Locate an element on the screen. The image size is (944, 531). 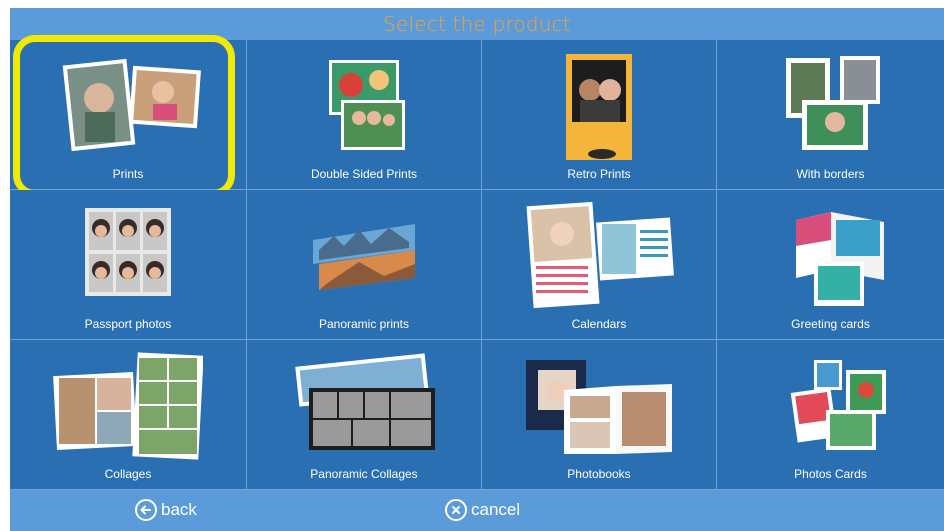
tile-label: Passport photos is located at coordinates (128, 324).